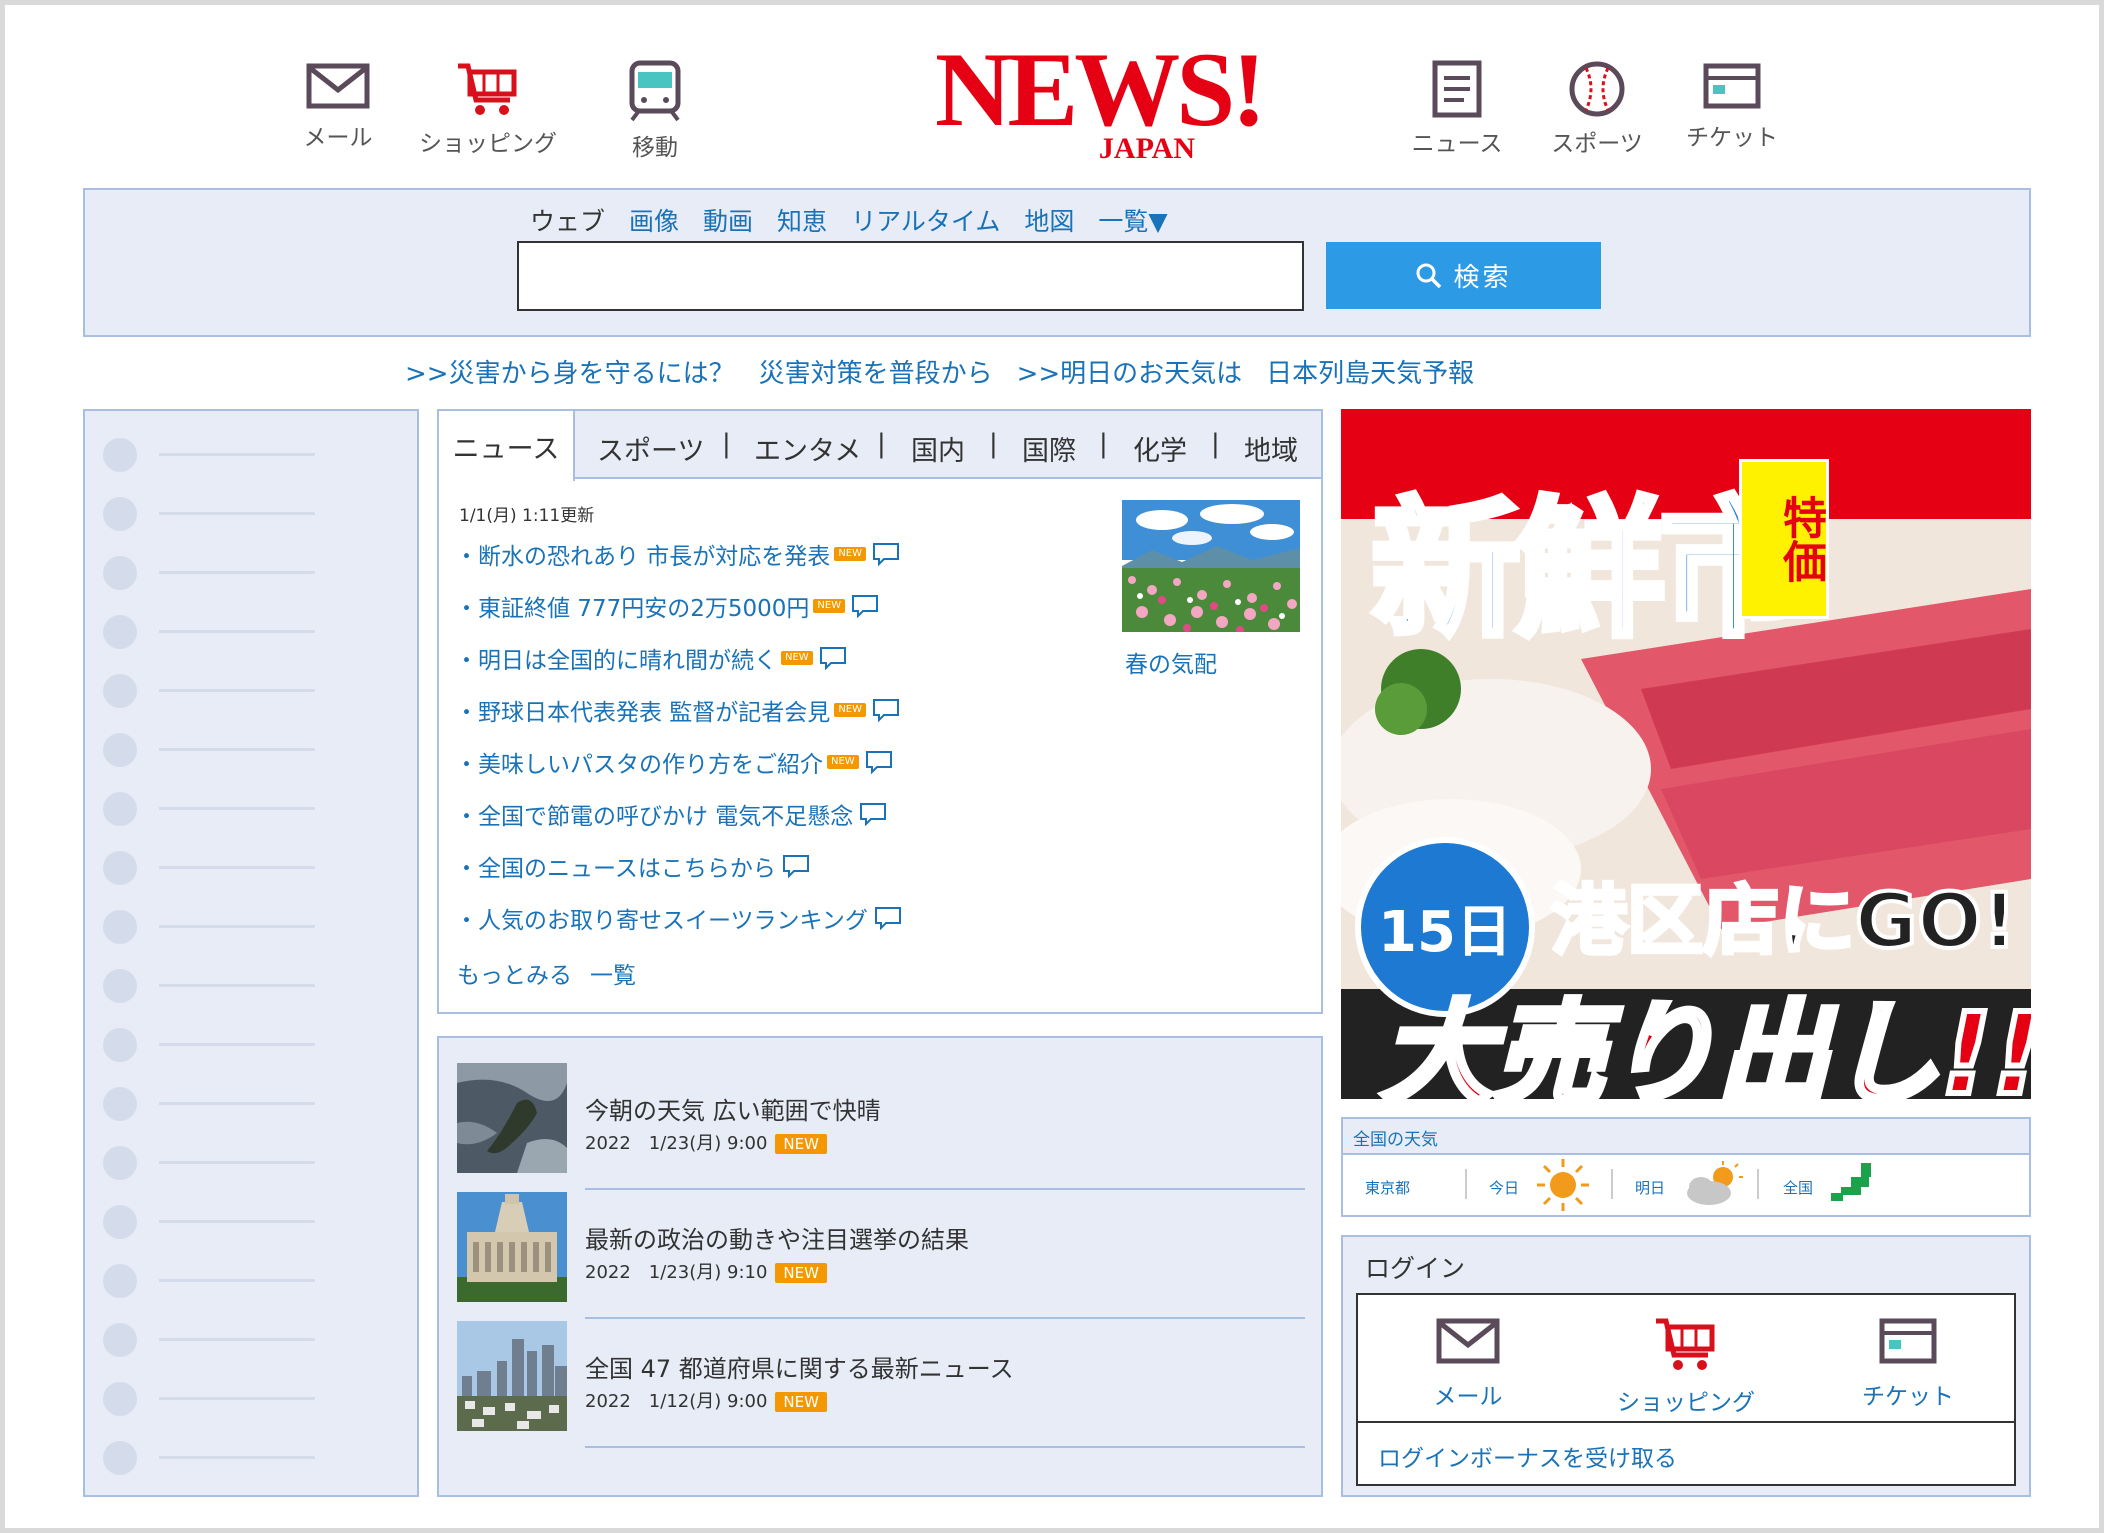  I want to click on news-item-title: 人気のお取り寄せスイーツランキング, so click(673, 921).